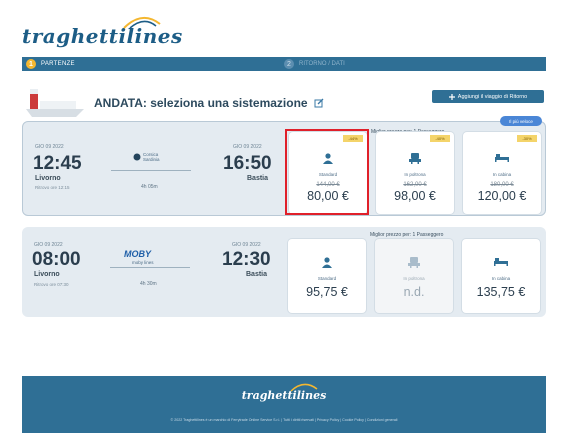  What do you see at coordinates (142, 23) in the screenshot?
I see `logo-arc-icon` at bounding box center [142, 23].